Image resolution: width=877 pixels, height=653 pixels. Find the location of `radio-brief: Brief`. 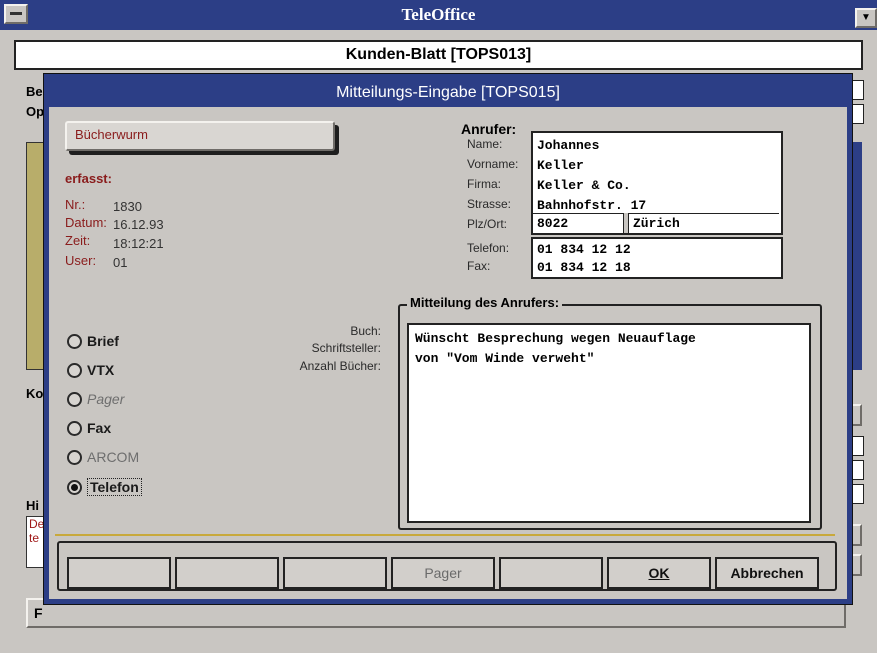

radio-brief: Brief is located at coordinates (93, 341).